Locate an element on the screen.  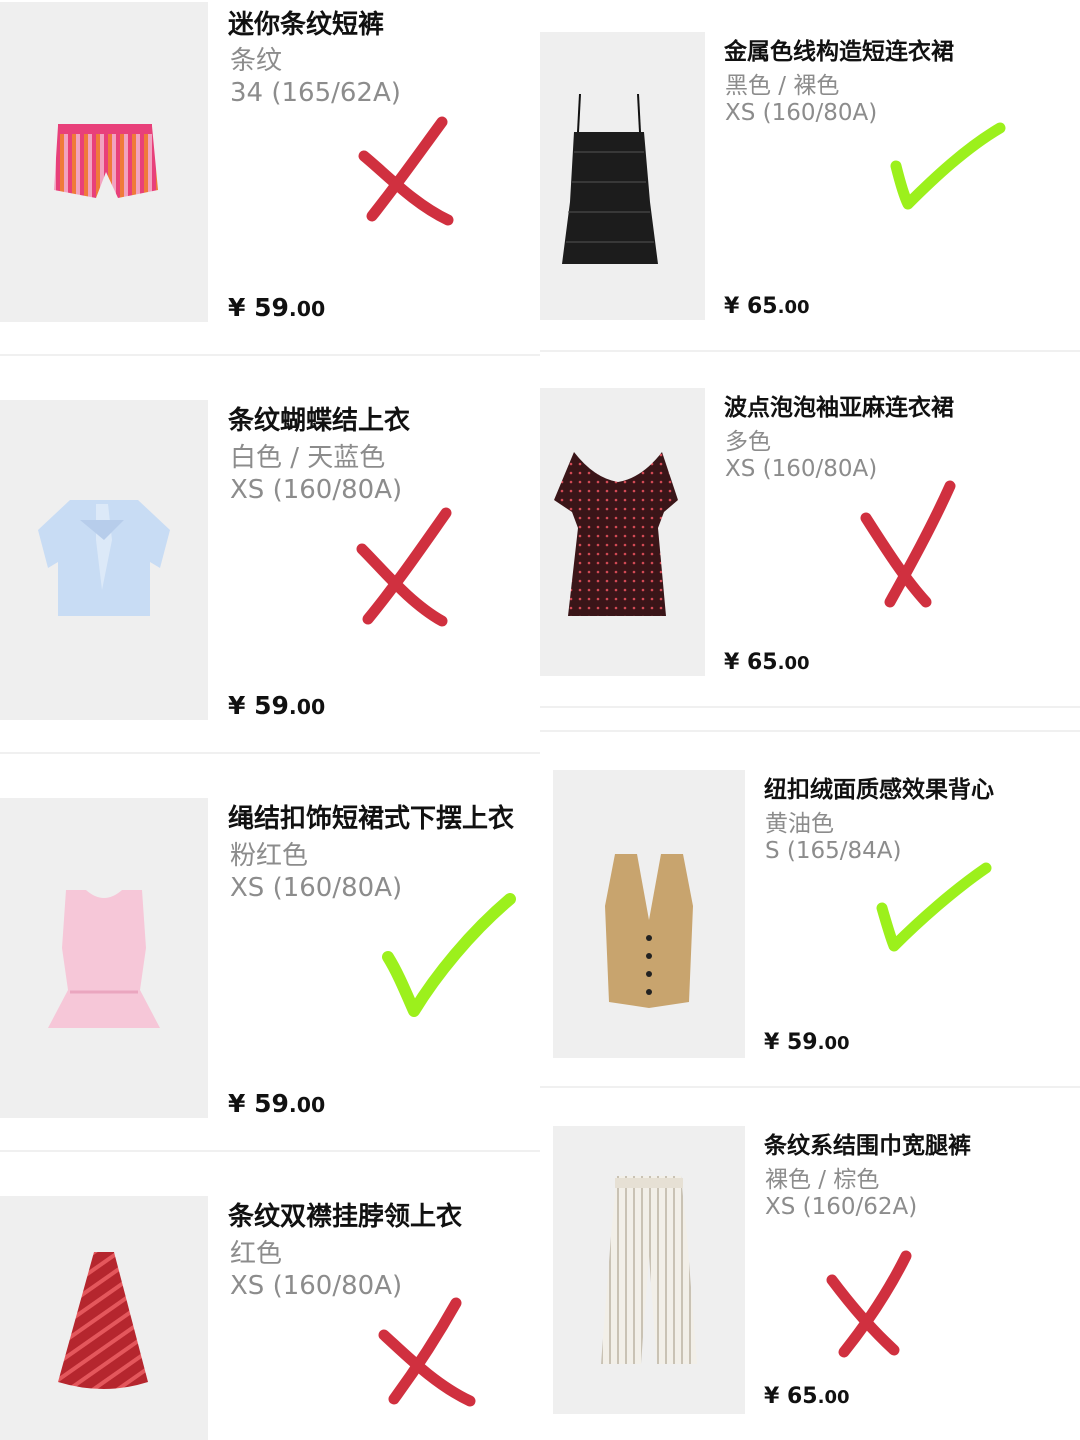
bow-blouse-image is located at coordinates (104, 558).